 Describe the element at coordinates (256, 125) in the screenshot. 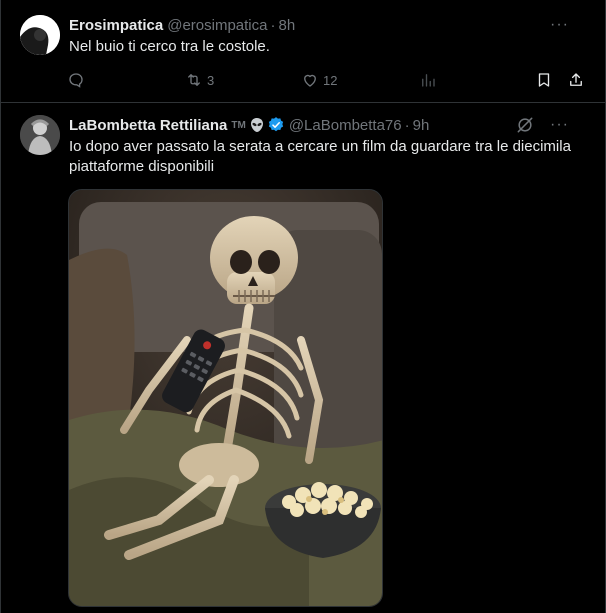

I see `alien-icon` at that location.